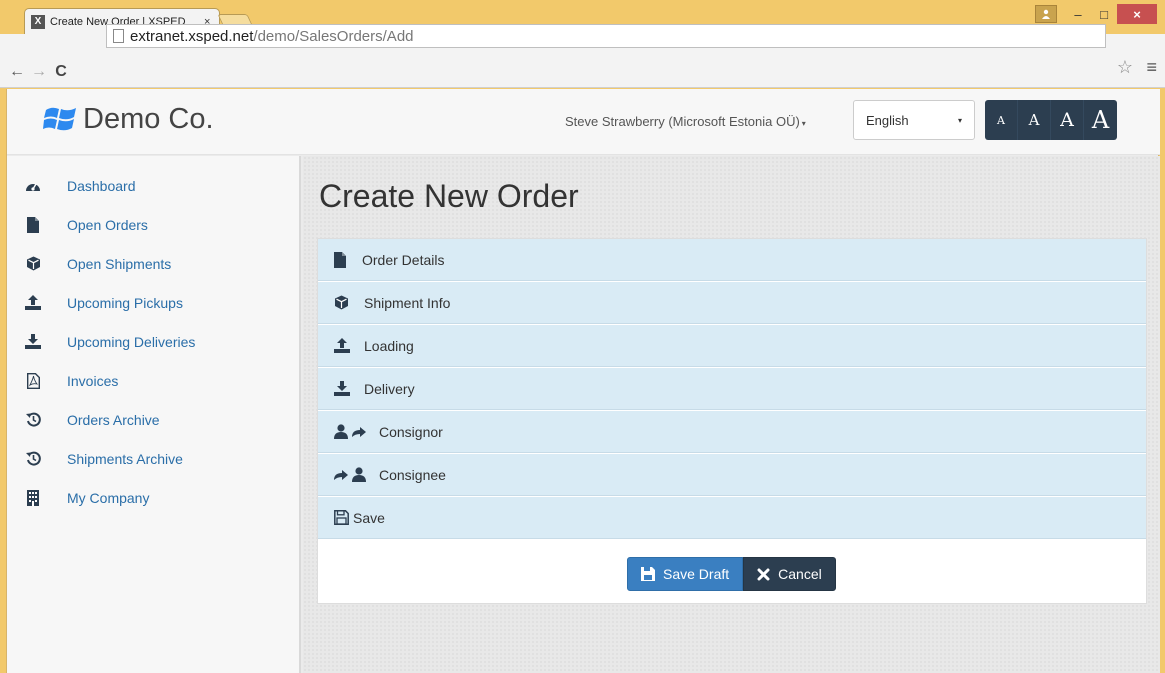 This screenshot has width=1165, height=673. What do you see at coordinates (153, 185) in the screenshot?
I see `sidebar-item-dashboard: Dashboard` at bounding box center [153, 185].